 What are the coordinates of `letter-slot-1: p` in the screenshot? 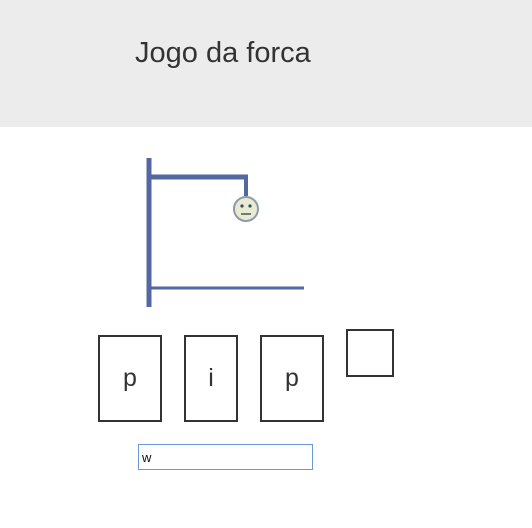 It's located at (130, 378).